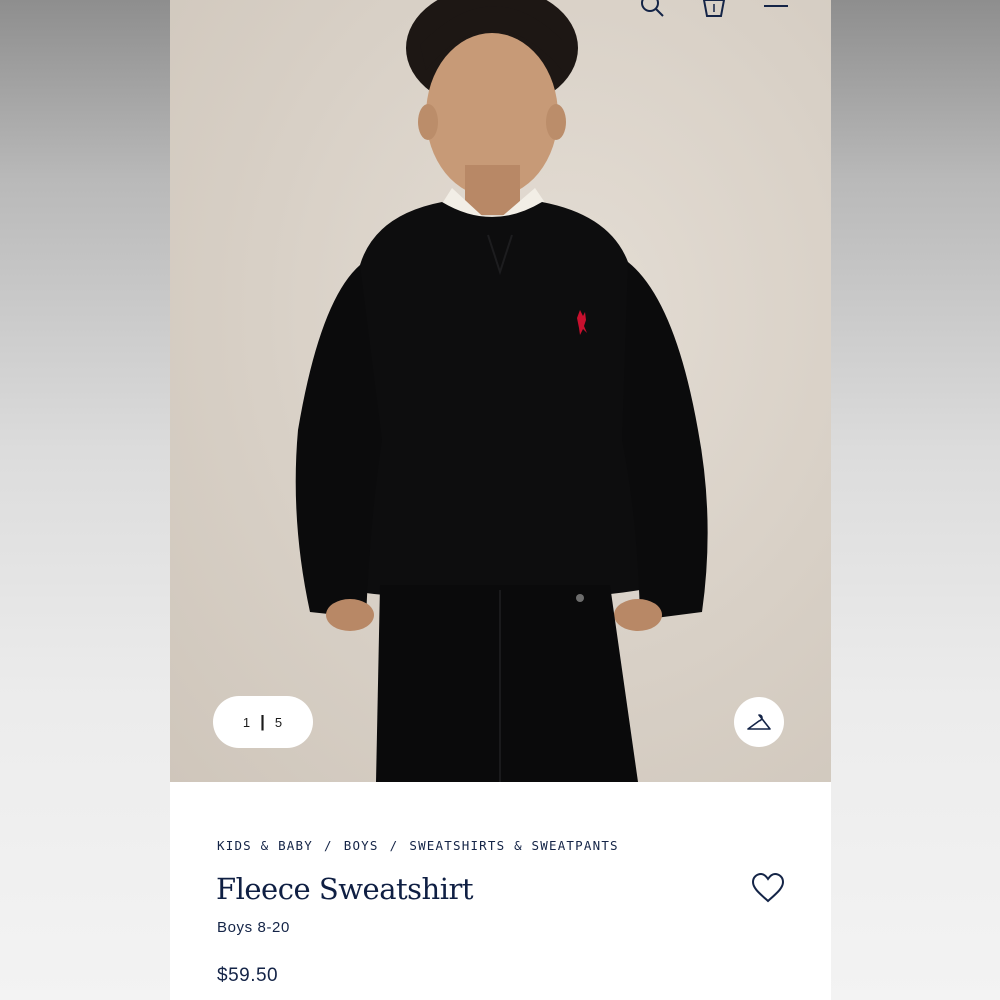 The image size is (1000, 1000). What do you see at coordinates (265, 845) in the screenshot?
I see `breadcrumb-item-kids-baby: KIDS & BABY` at bounding box center [265, 845].